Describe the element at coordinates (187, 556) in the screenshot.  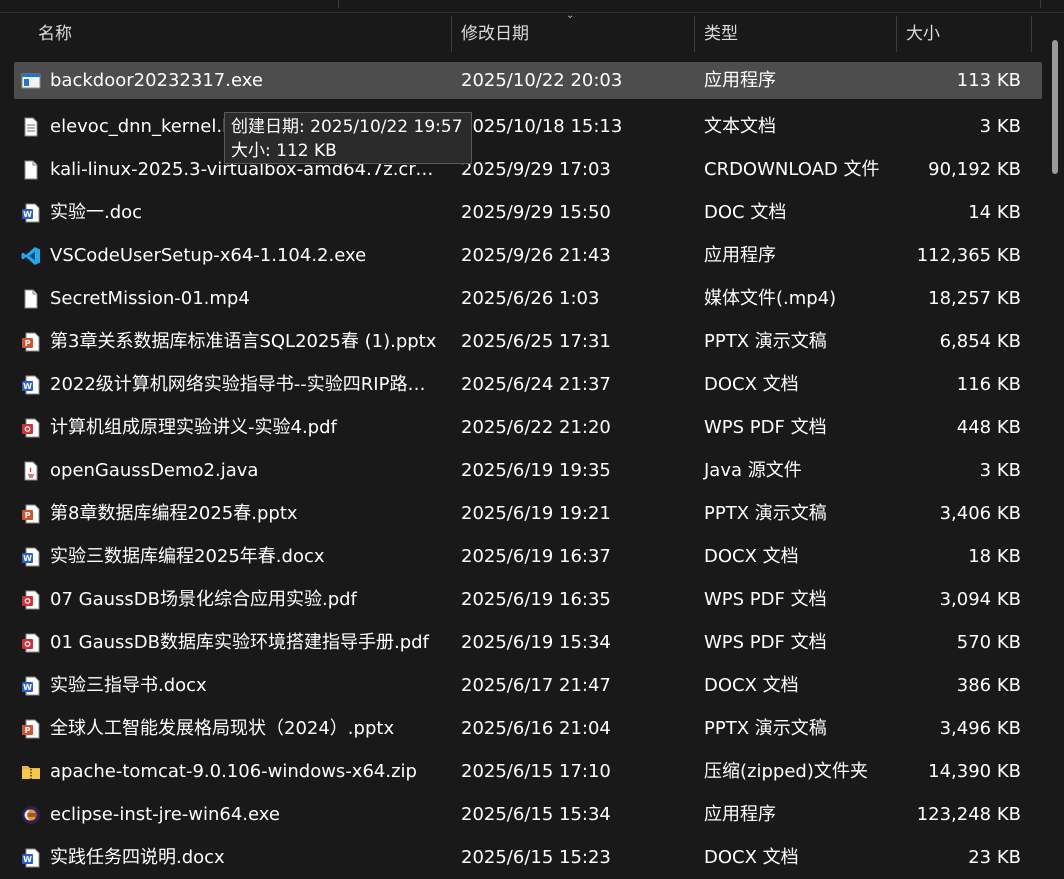
I see `file-name: 实验三数据库编程2025年春.docx` at that location.